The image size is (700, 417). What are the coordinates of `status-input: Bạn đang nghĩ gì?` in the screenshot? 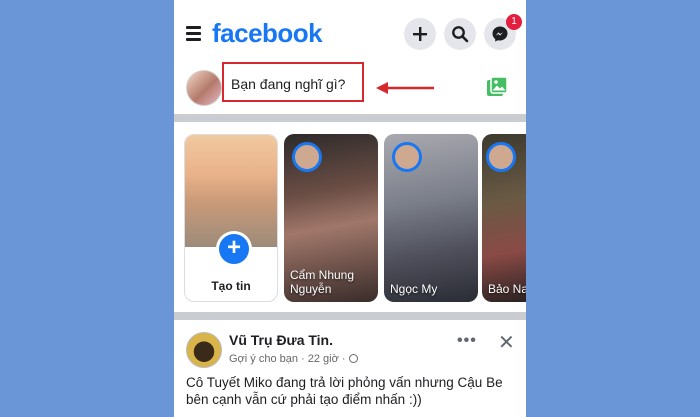 It's located at (293, 82).